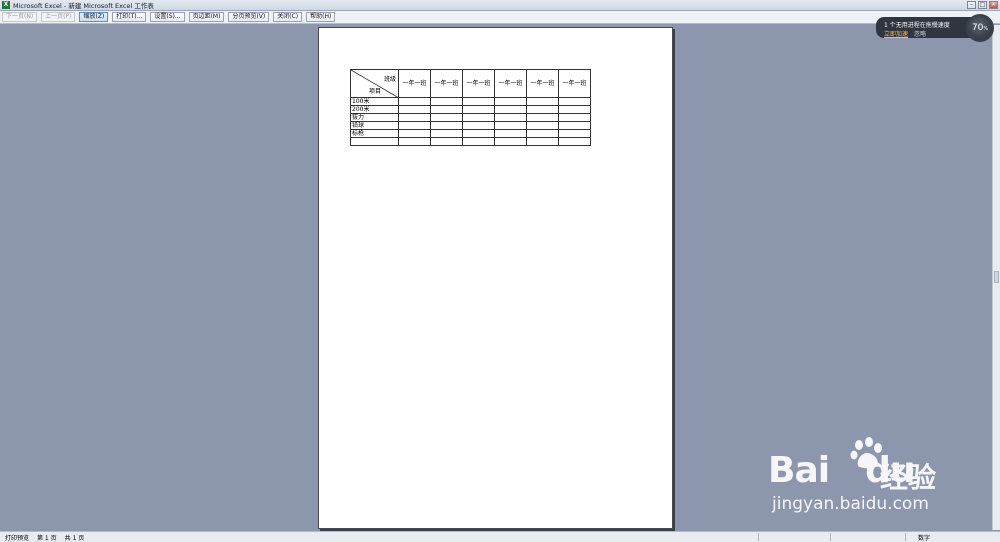 This screenshot has width=1000, height=542. I want to click on row-label: 200米, so click(374, 109).